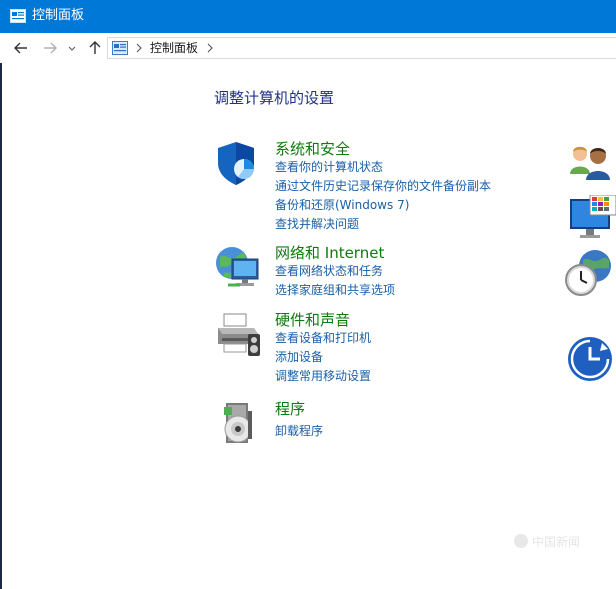  I want to click on category-title-hardware-sound: 硬件和声音, so click(312, 320).